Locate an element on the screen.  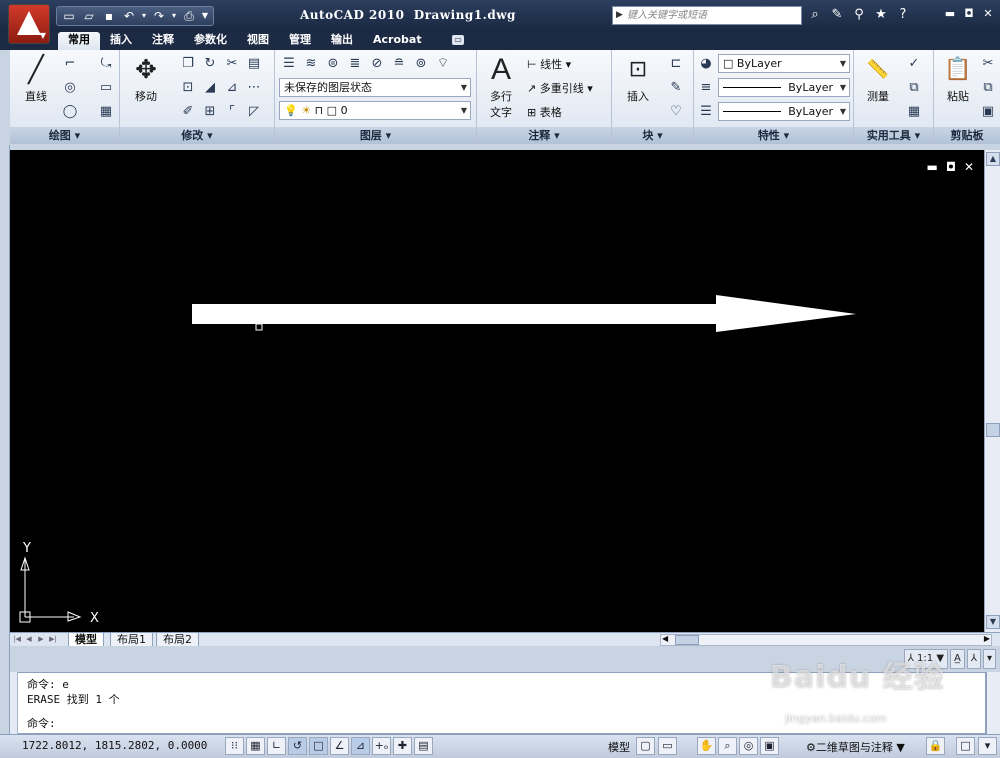
offset-icon: ◢ is located at coordinates (210, 88).